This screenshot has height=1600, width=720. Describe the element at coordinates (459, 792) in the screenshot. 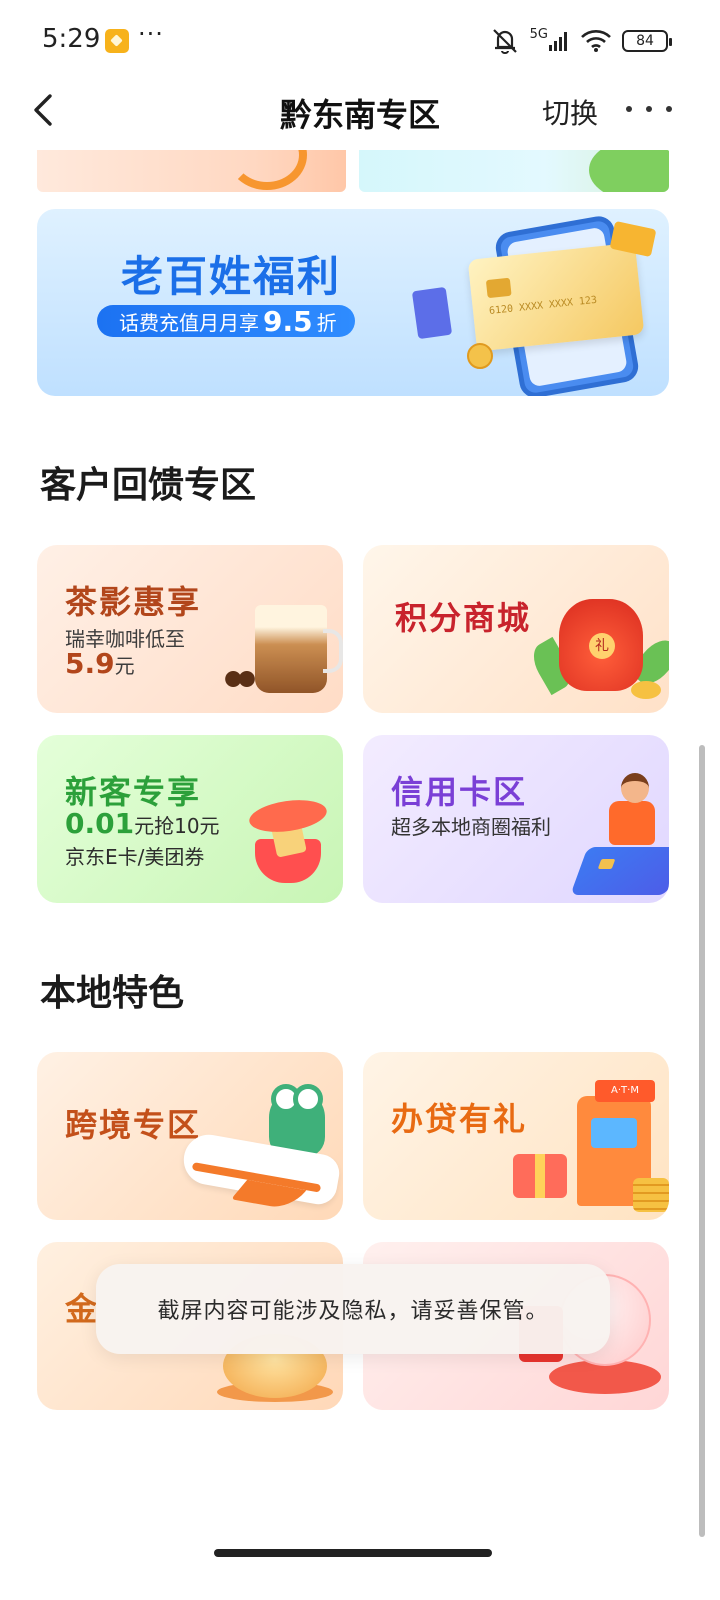

I see `card-title: 信用卡区` at that location.